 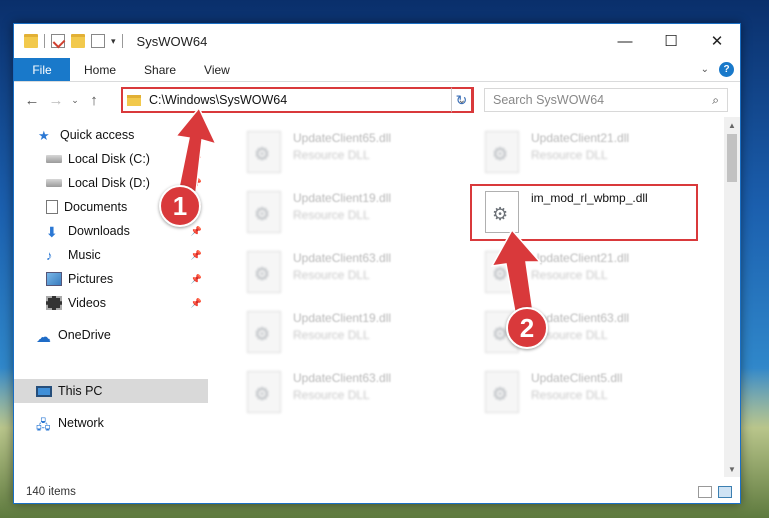 I want to click on step-1-badge: 1, so click(x=180, y=206).